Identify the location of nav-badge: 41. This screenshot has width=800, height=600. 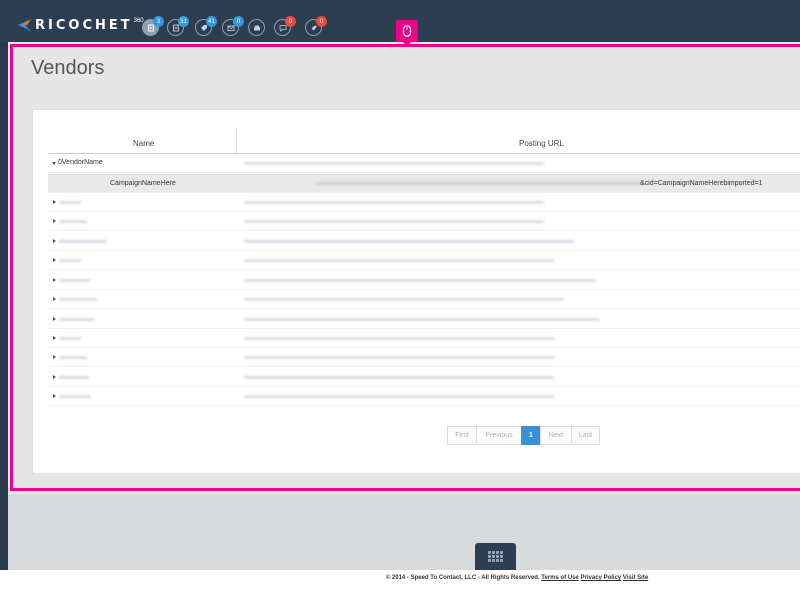
(211, 21).